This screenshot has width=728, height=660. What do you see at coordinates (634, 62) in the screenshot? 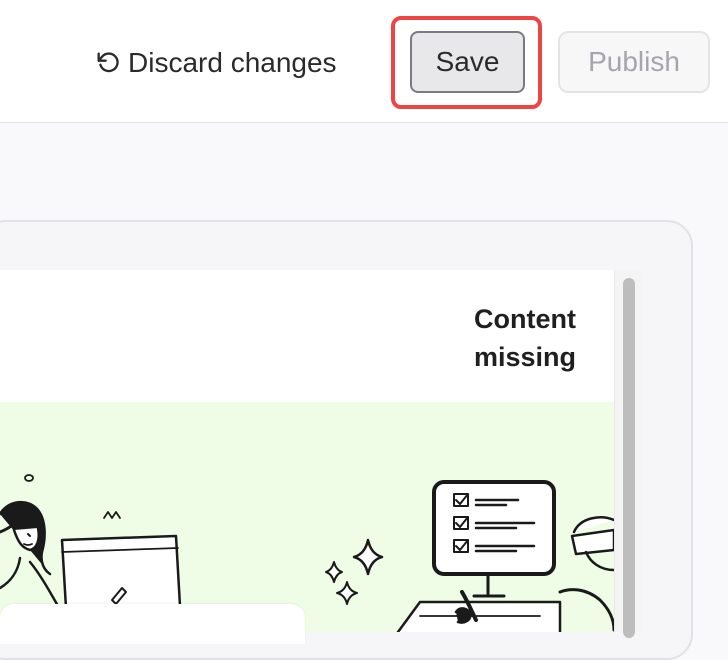
I see `publish-button: Publish` at bounding box center [634, 62].